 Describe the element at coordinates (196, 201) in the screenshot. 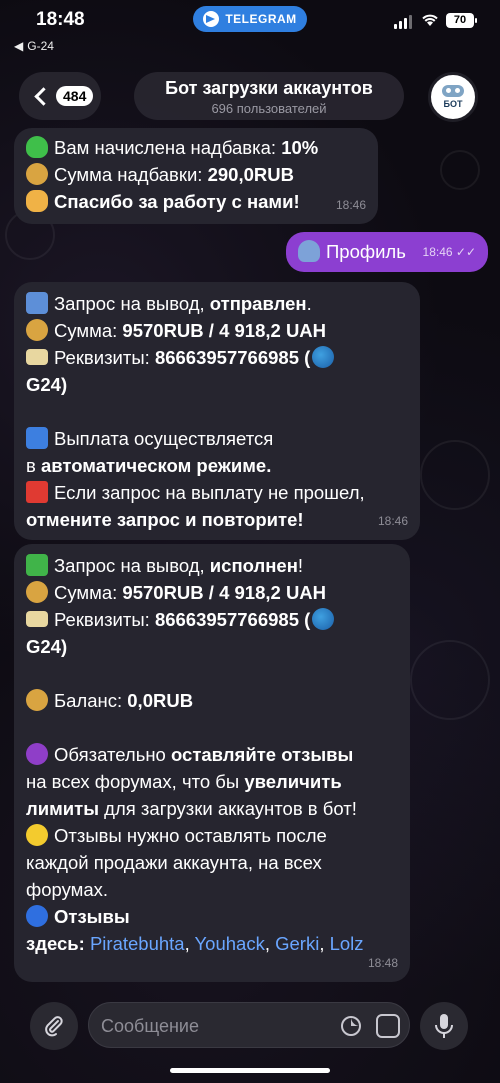

I see `message-line: Спасибо за работу с нами!` at that location.